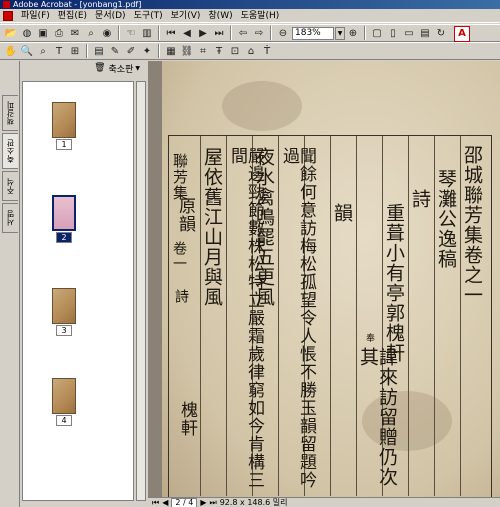 This screenshot has width=500, height=507. What do you see at coordinates (369, 338) in the screenshot?
I see `small-note: 奉` at bounding box center [369, 338].